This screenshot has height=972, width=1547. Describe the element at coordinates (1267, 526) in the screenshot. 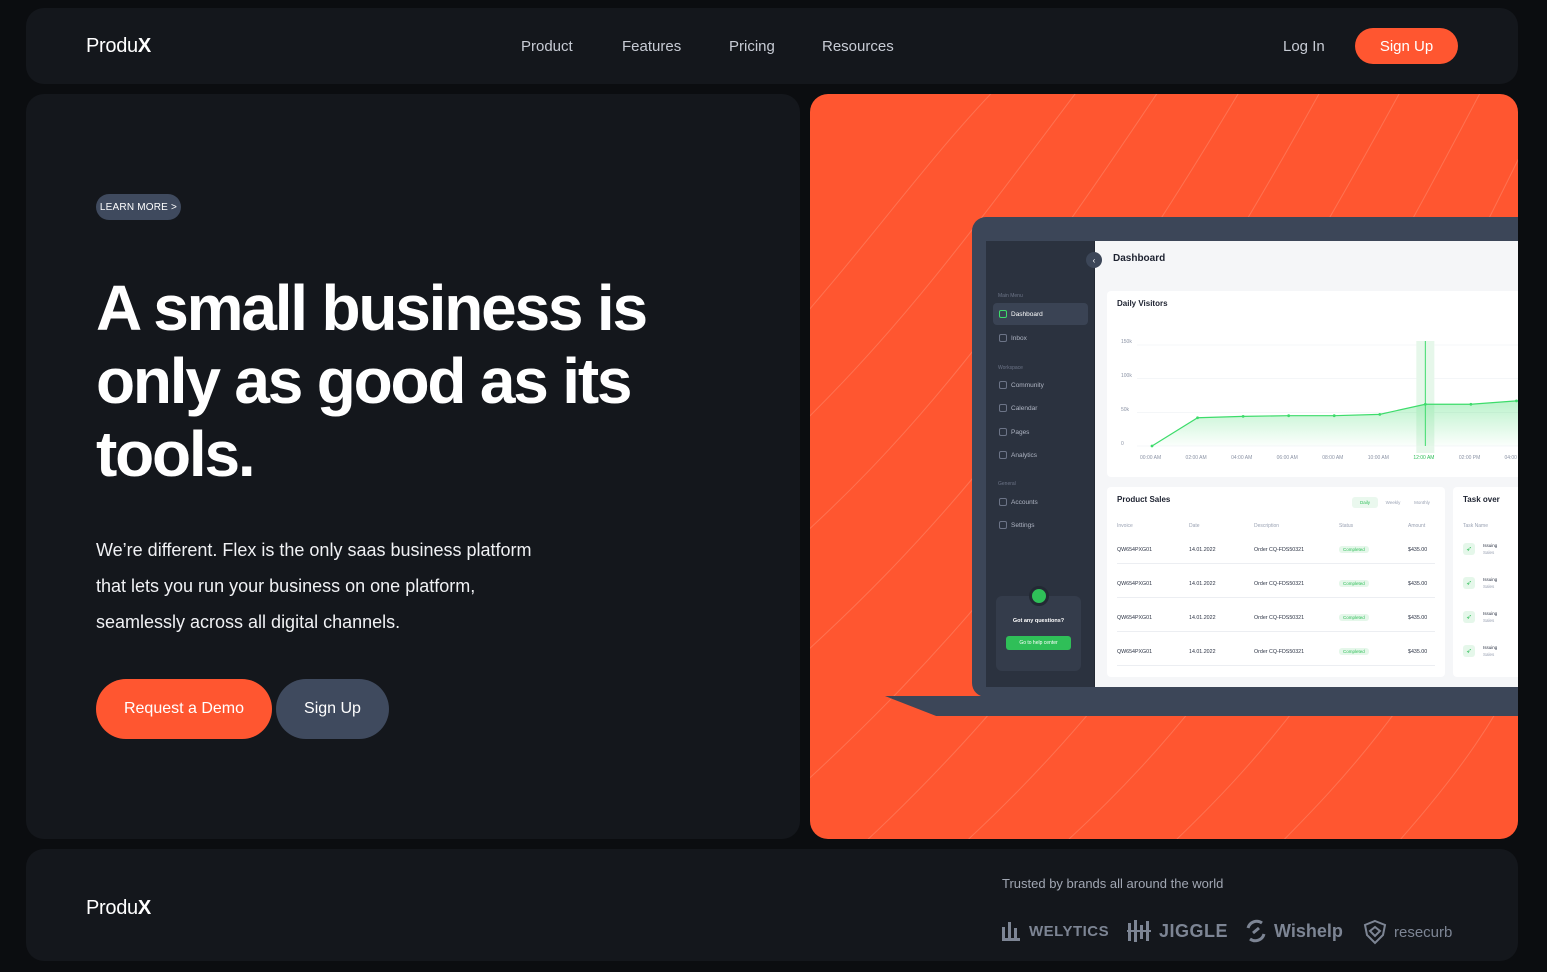

I see `column-header-description: Description` at that location.